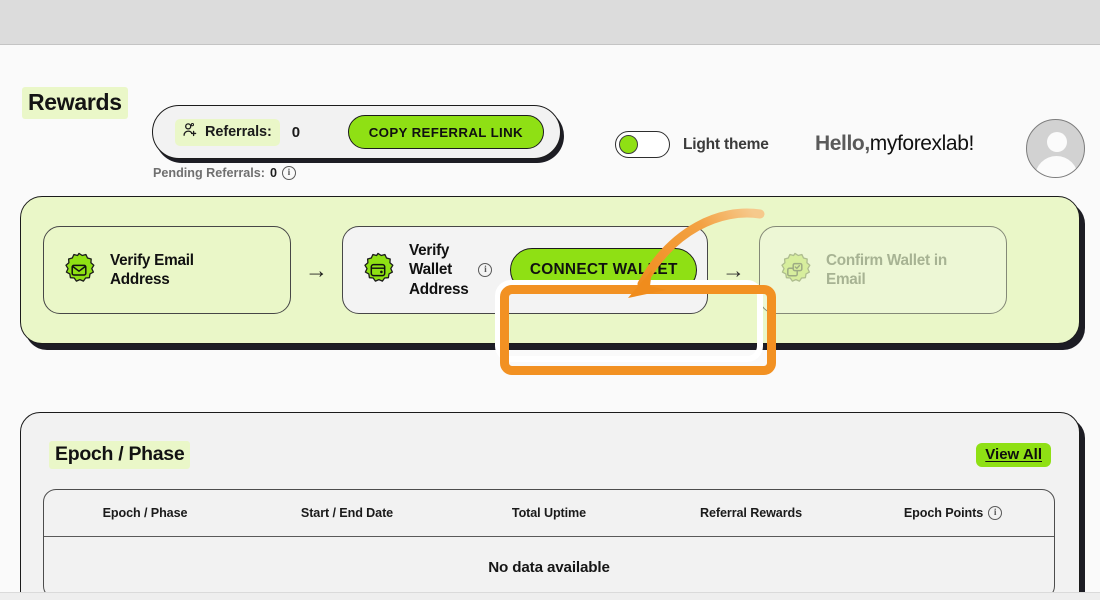 This screenshot has width=1100, height=600. Describe the element at coordinates (296, 132) in the screenshot. I see `referrals-count: 0` at that location.